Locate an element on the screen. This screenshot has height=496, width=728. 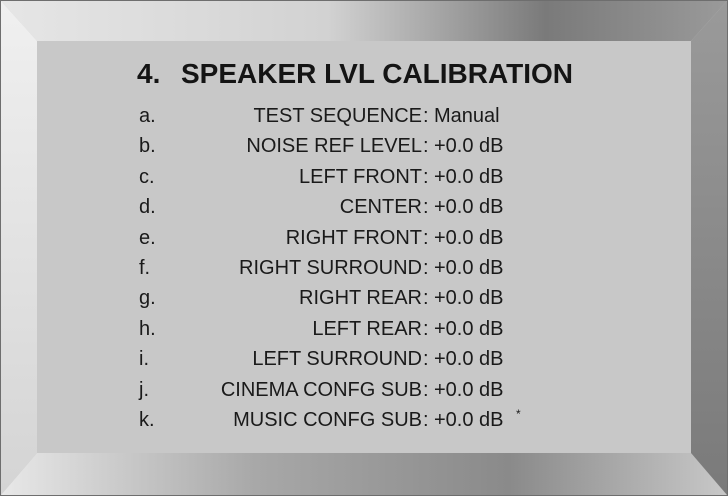
menu-item-letter: b. is located at coordinates (147, 146).